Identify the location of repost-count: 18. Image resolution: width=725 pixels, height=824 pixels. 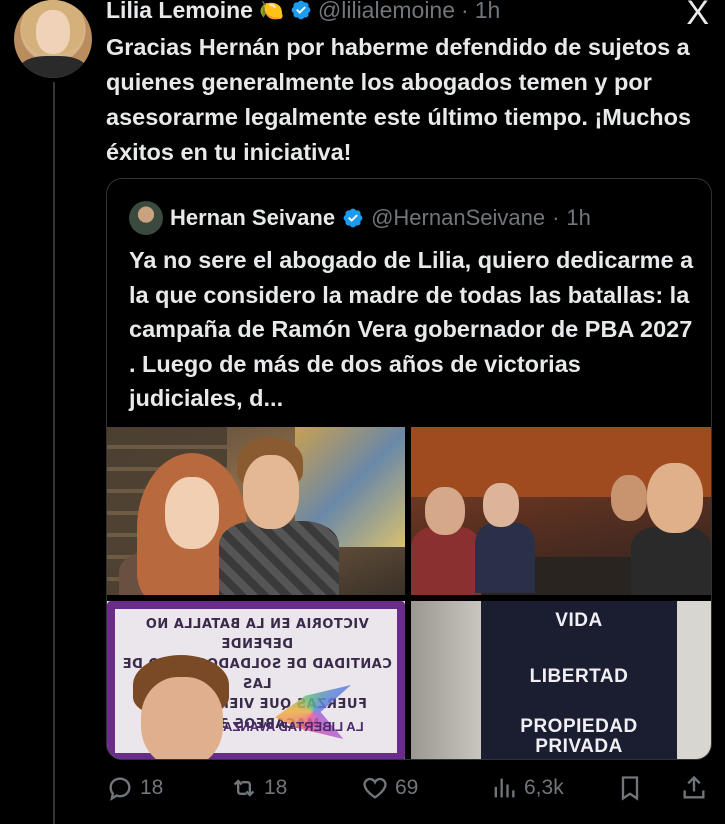
(276, 787).